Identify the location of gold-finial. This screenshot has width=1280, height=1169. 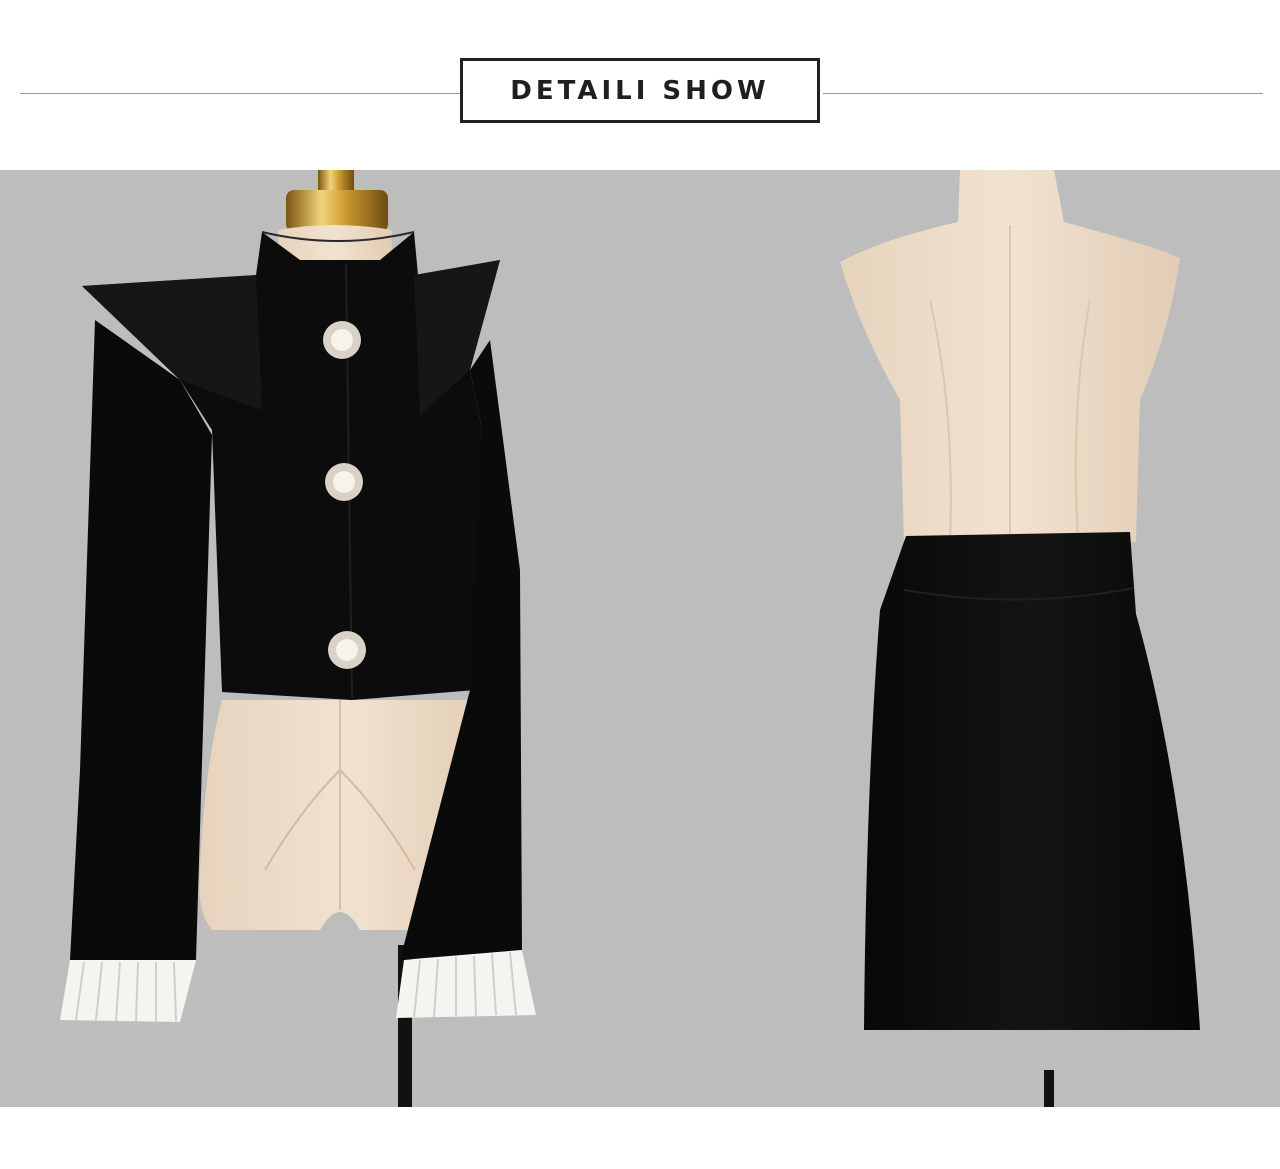
(336, 181).